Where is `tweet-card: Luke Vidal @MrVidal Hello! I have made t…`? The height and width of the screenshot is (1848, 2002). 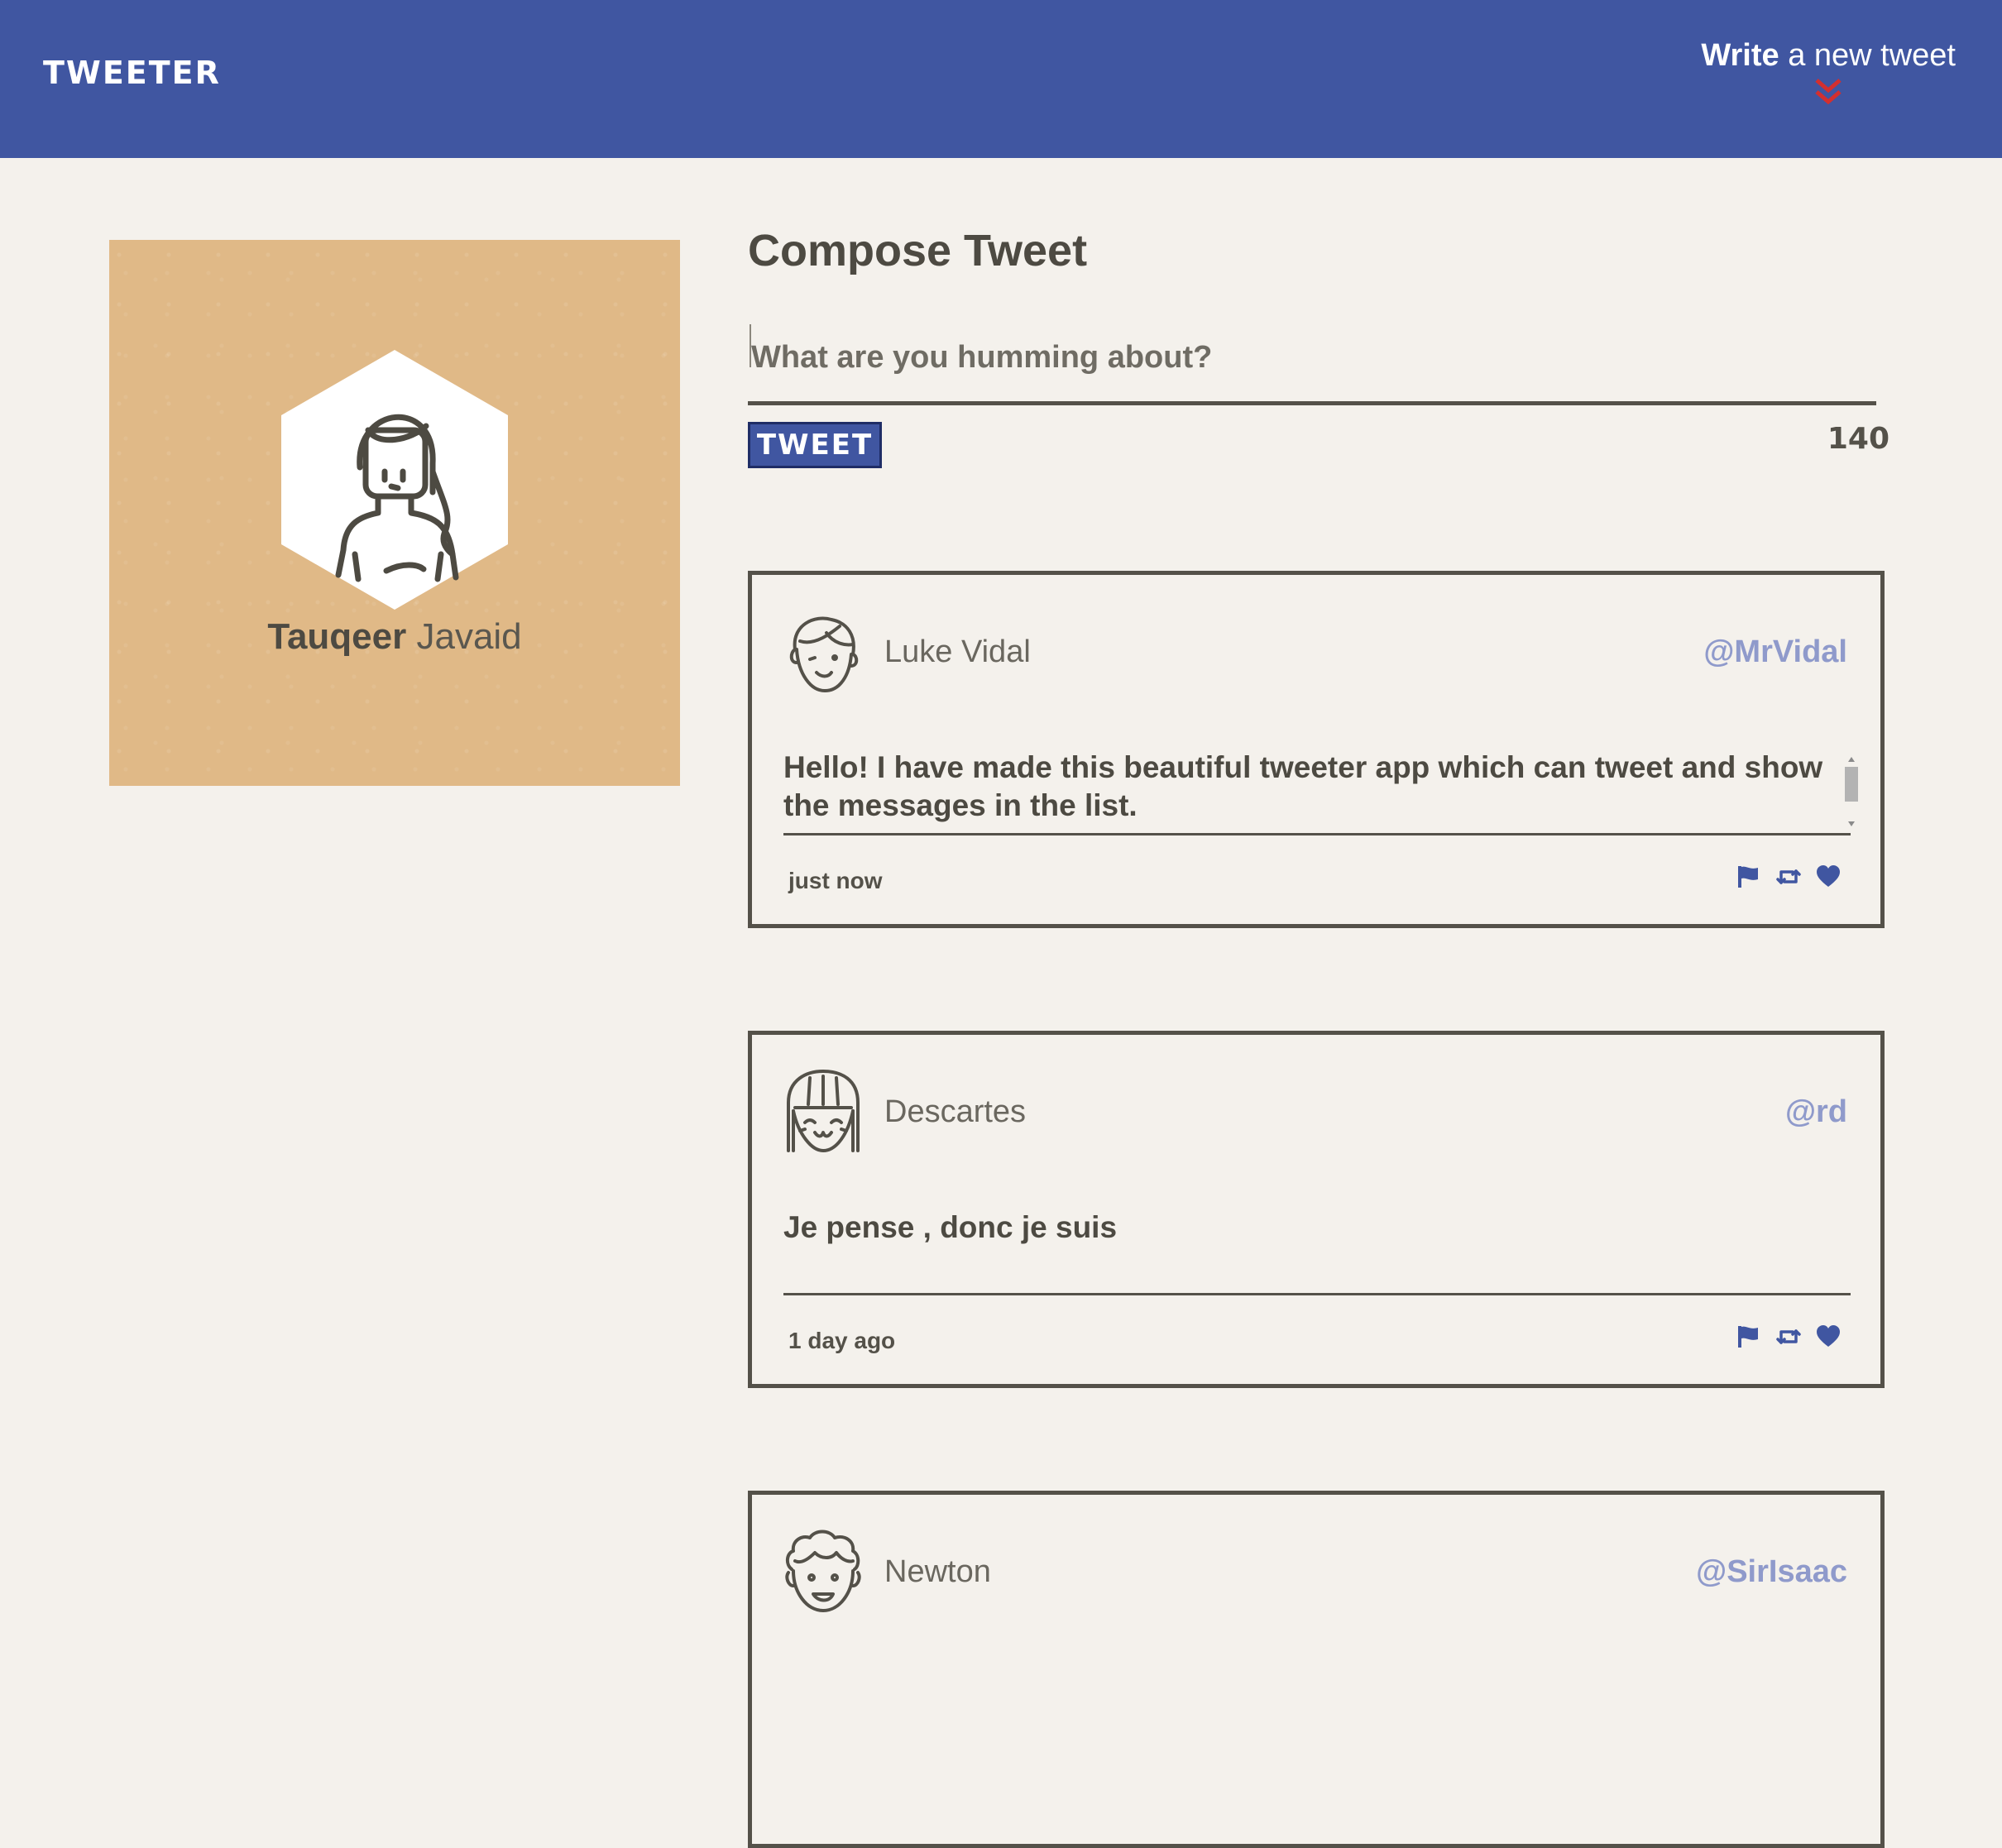 tweet-card: Luke Vidal @MrVidal Hello! I have made t… is located at coordinates (1316, 749).